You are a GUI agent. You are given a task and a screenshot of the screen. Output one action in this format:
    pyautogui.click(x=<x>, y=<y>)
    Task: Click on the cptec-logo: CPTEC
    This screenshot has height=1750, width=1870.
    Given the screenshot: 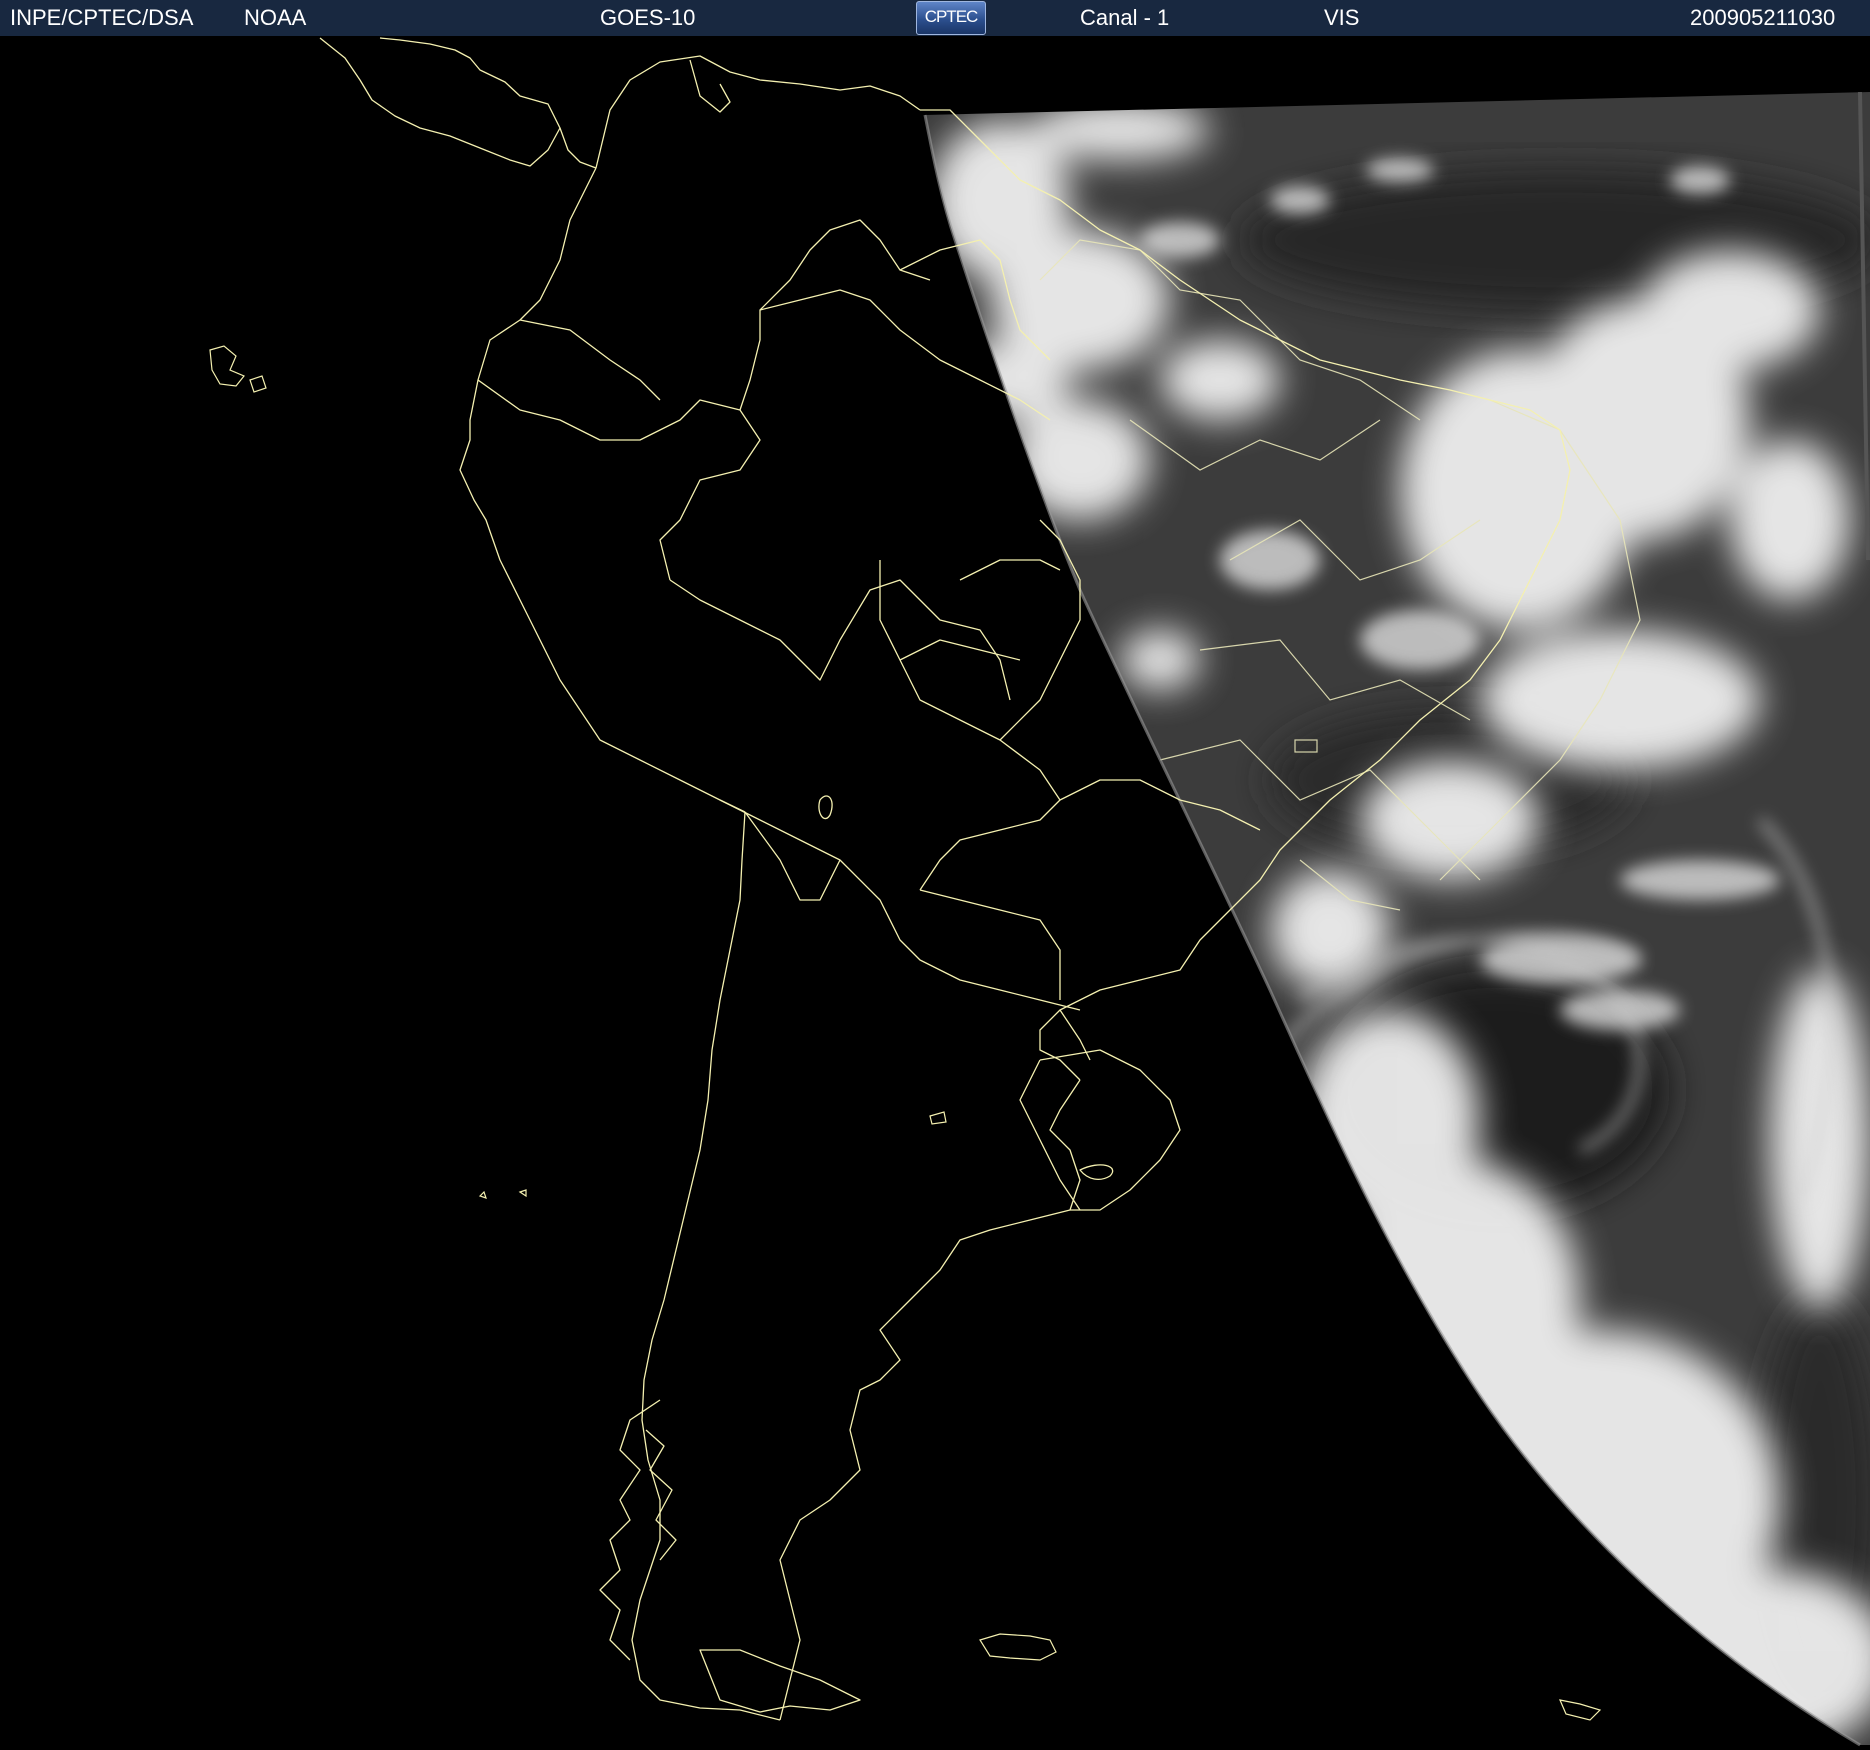 What is the action you would take?
    pyautogui.click(x=951, y=18)
    